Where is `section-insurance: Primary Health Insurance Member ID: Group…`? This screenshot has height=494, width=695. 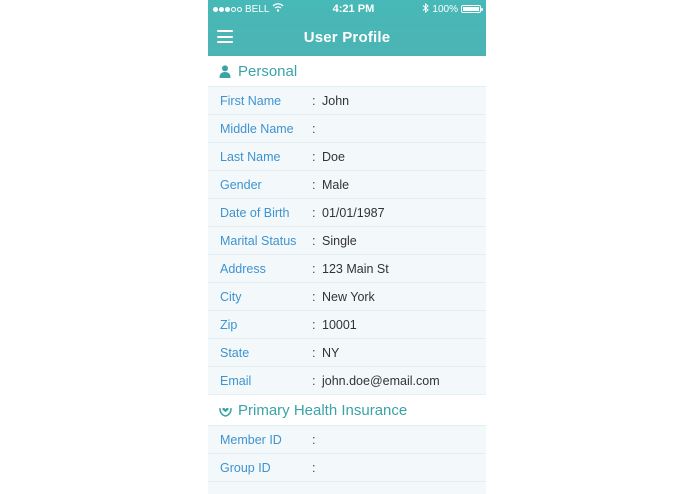 section-insurance: Primary Health Insurance Member ID: Group… is located at coordinates (347, 438).